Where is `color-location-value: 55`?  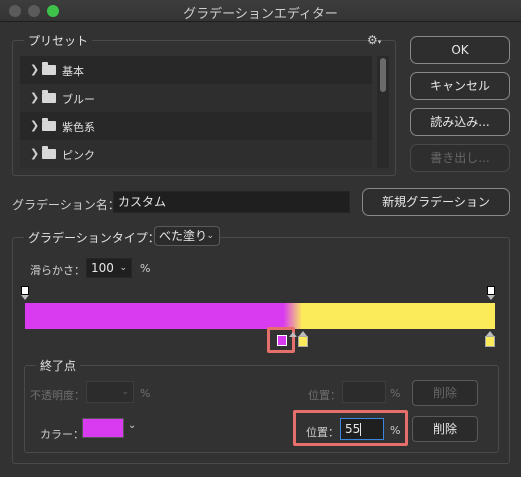
color-location-value: 55 is located at coordinates (353, 429).